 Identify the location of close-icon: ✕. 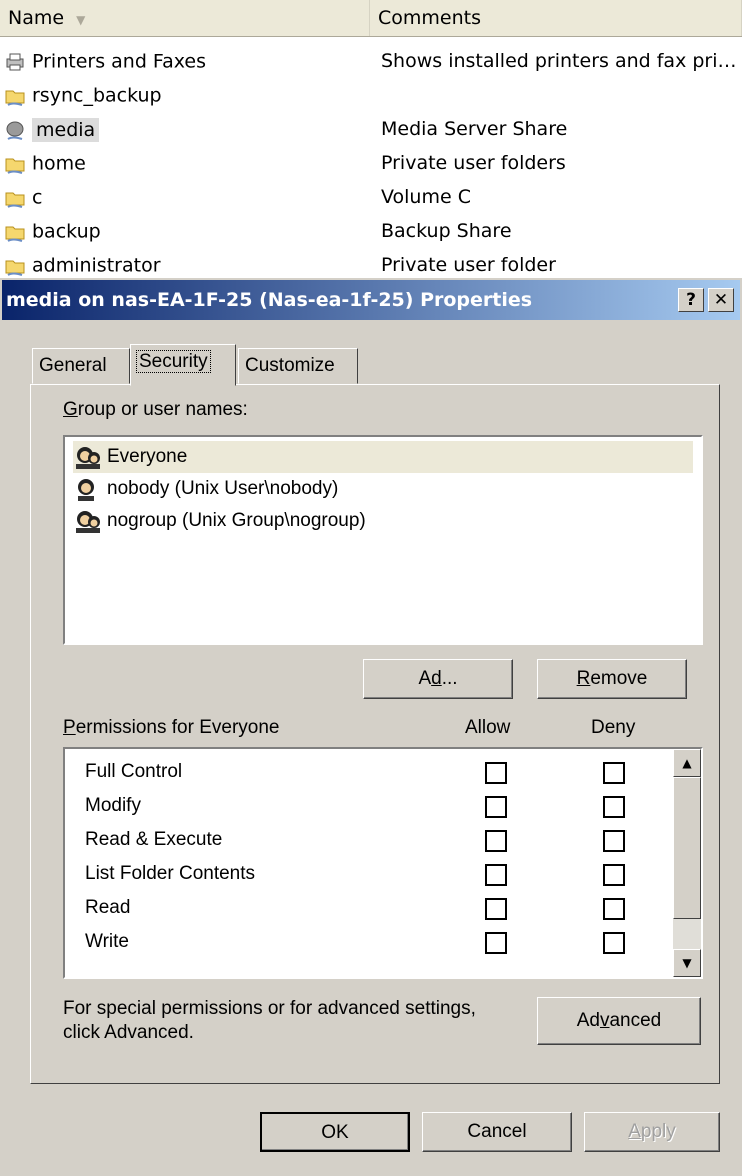
(721, 300).